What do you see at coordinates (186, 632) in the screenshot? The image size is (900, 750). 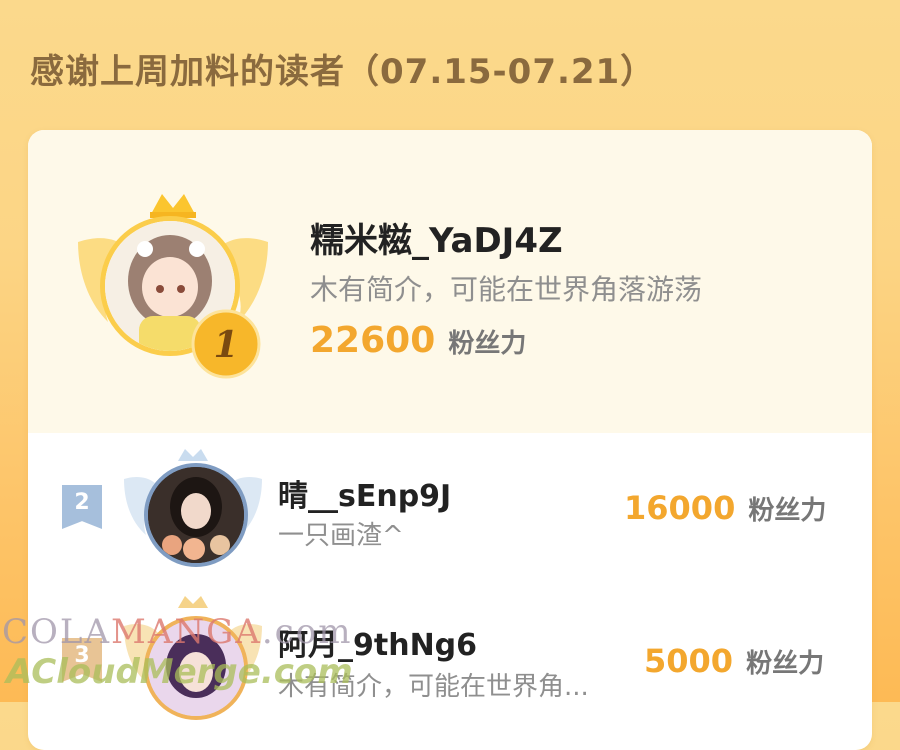 I see `watermark-part: MANGA` at bounding box center [186, 632].